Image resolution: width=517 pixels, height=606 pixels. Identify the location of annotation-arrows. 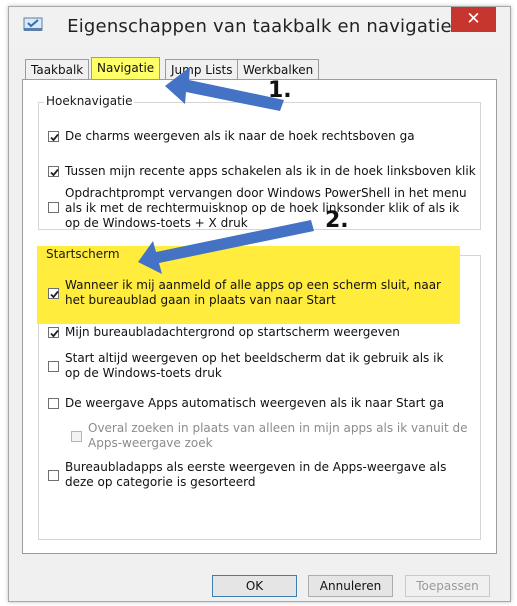
(226, 170).